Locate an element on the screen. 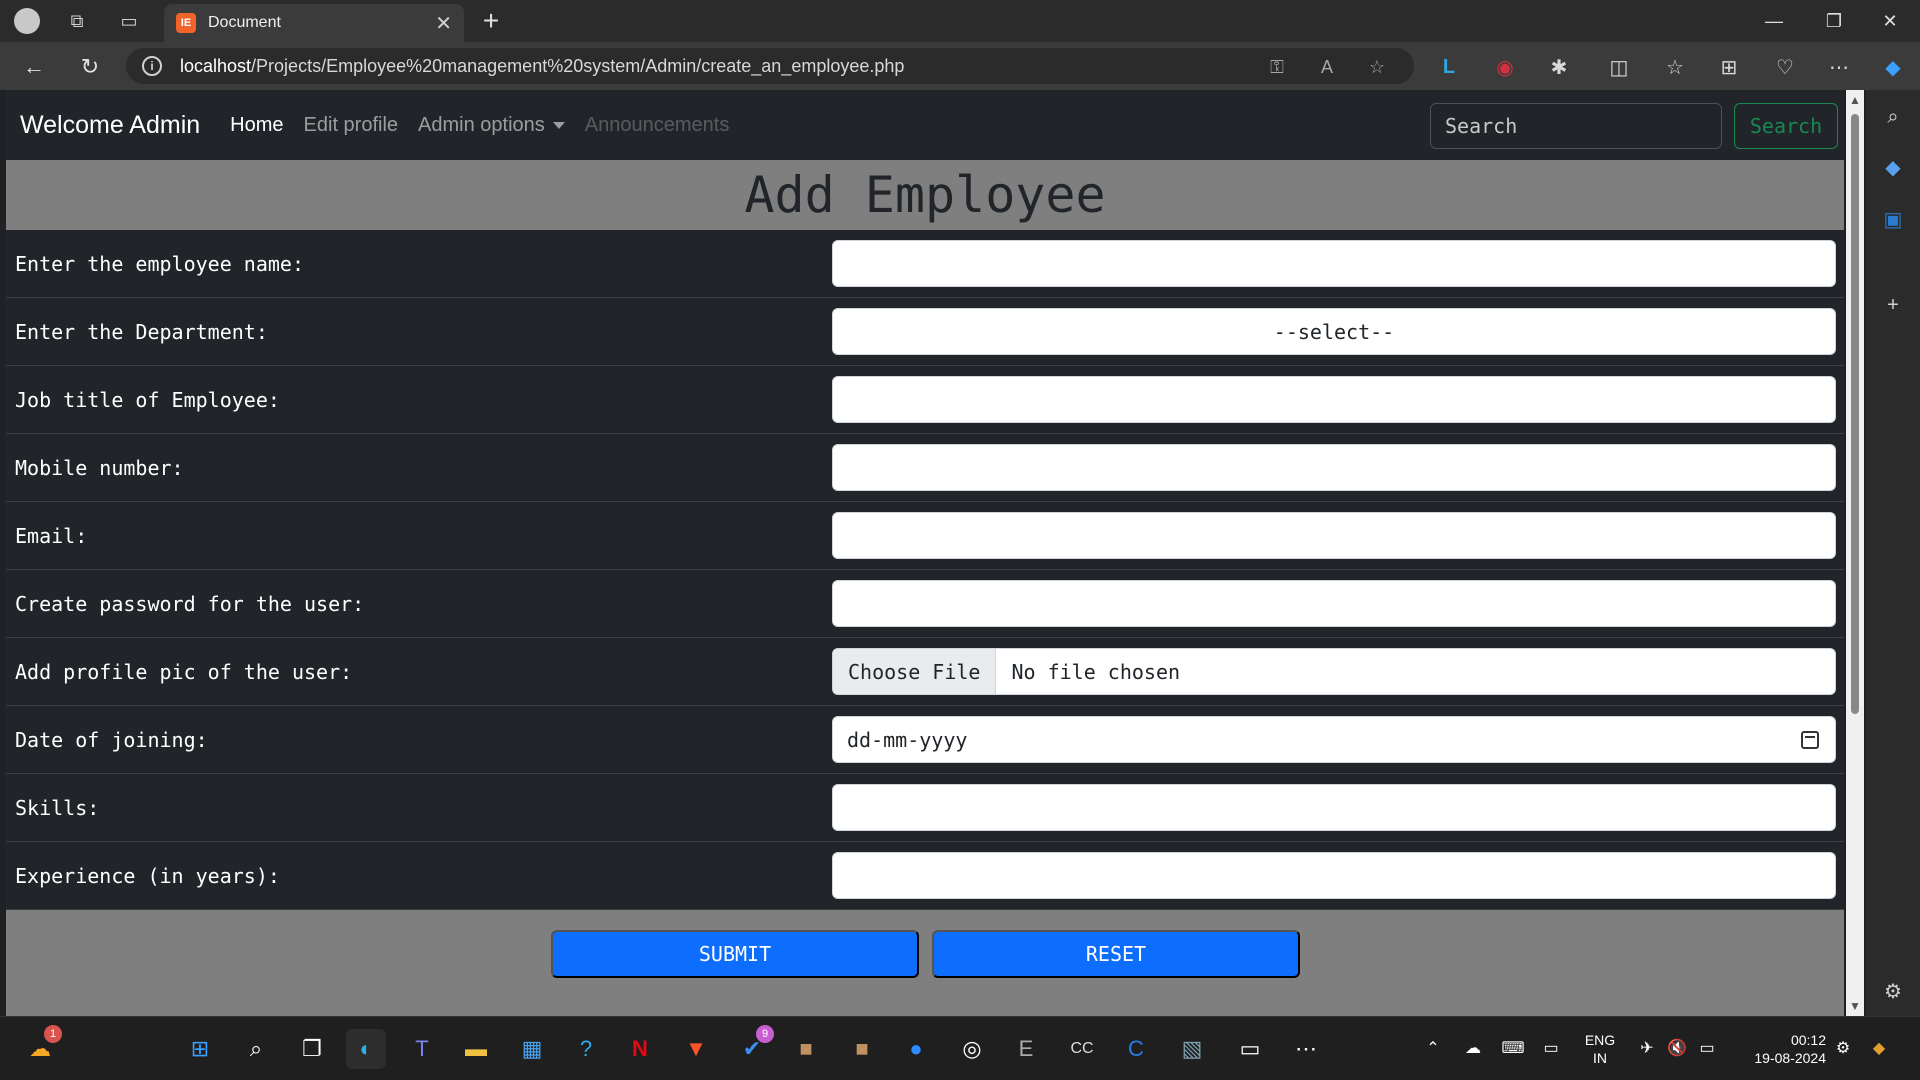 This screenshot has height=1080, width=1920. page-scrollbar: ▲ ▼ is located at coordinates (1855, 553).